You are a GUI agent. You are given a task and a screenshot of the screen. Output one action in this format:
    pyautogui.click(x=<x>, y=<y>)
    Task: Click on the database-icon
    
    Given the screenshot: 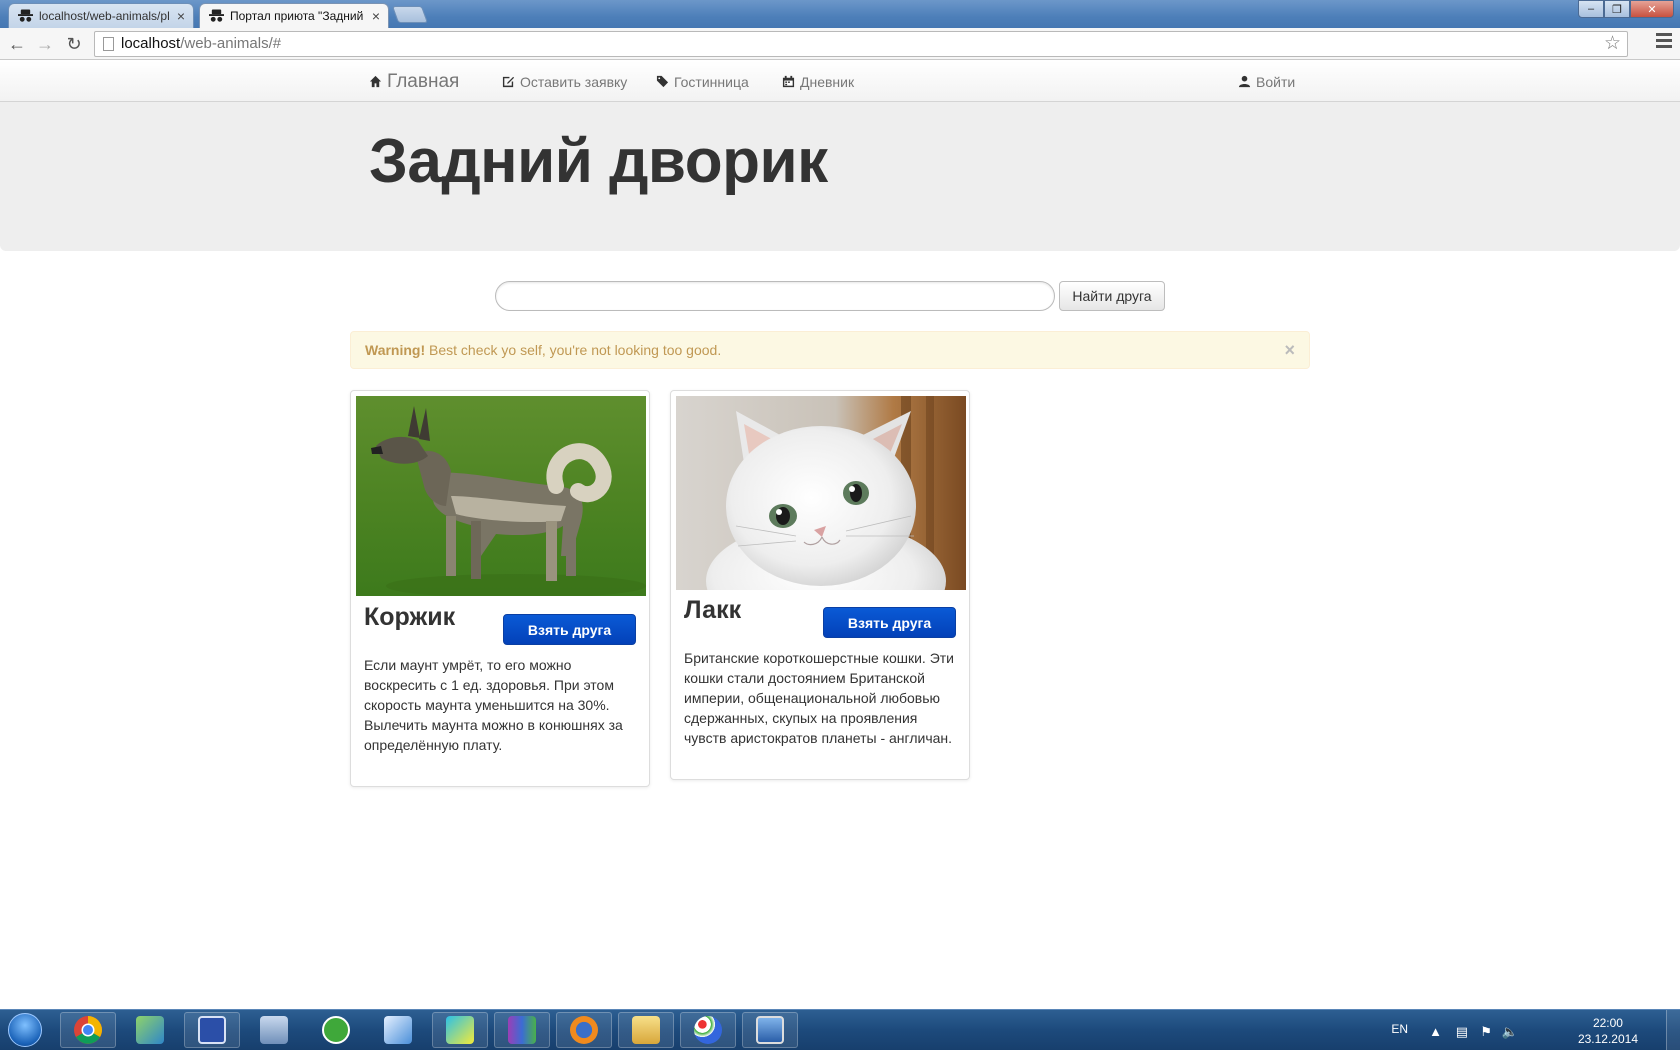 What is the action you would take?
    pyautogui.click(x=274, y=1030)
    